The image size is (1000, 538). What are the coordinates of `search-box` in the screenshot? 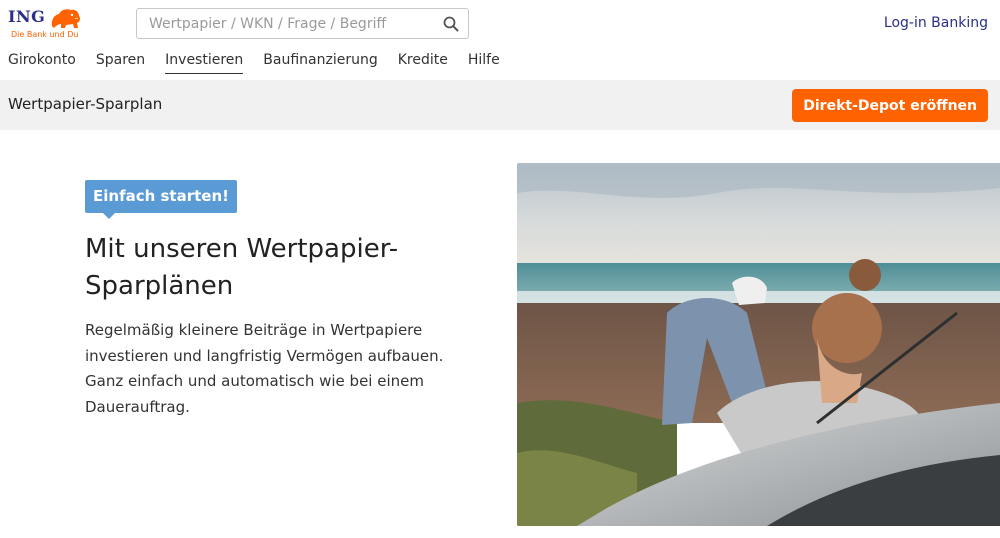 It's located at (302, 23).